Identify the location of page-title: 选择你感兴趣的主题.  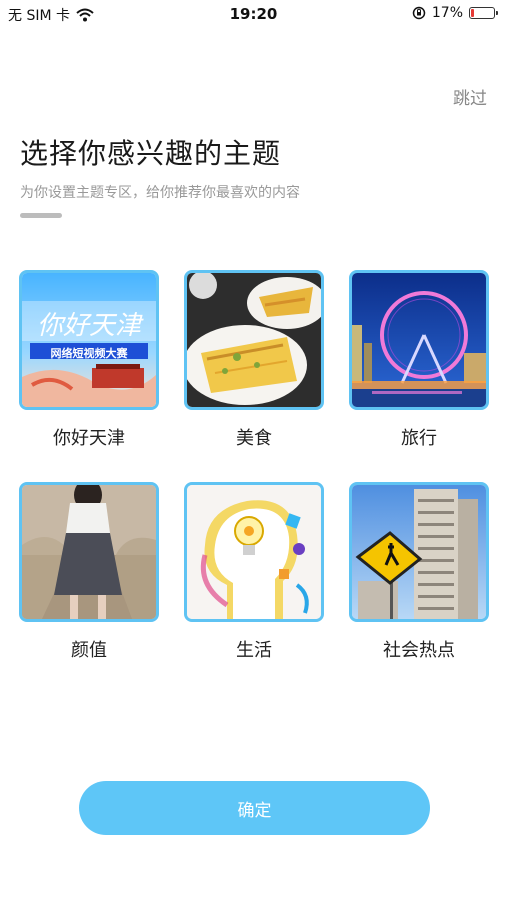
(151, 153).